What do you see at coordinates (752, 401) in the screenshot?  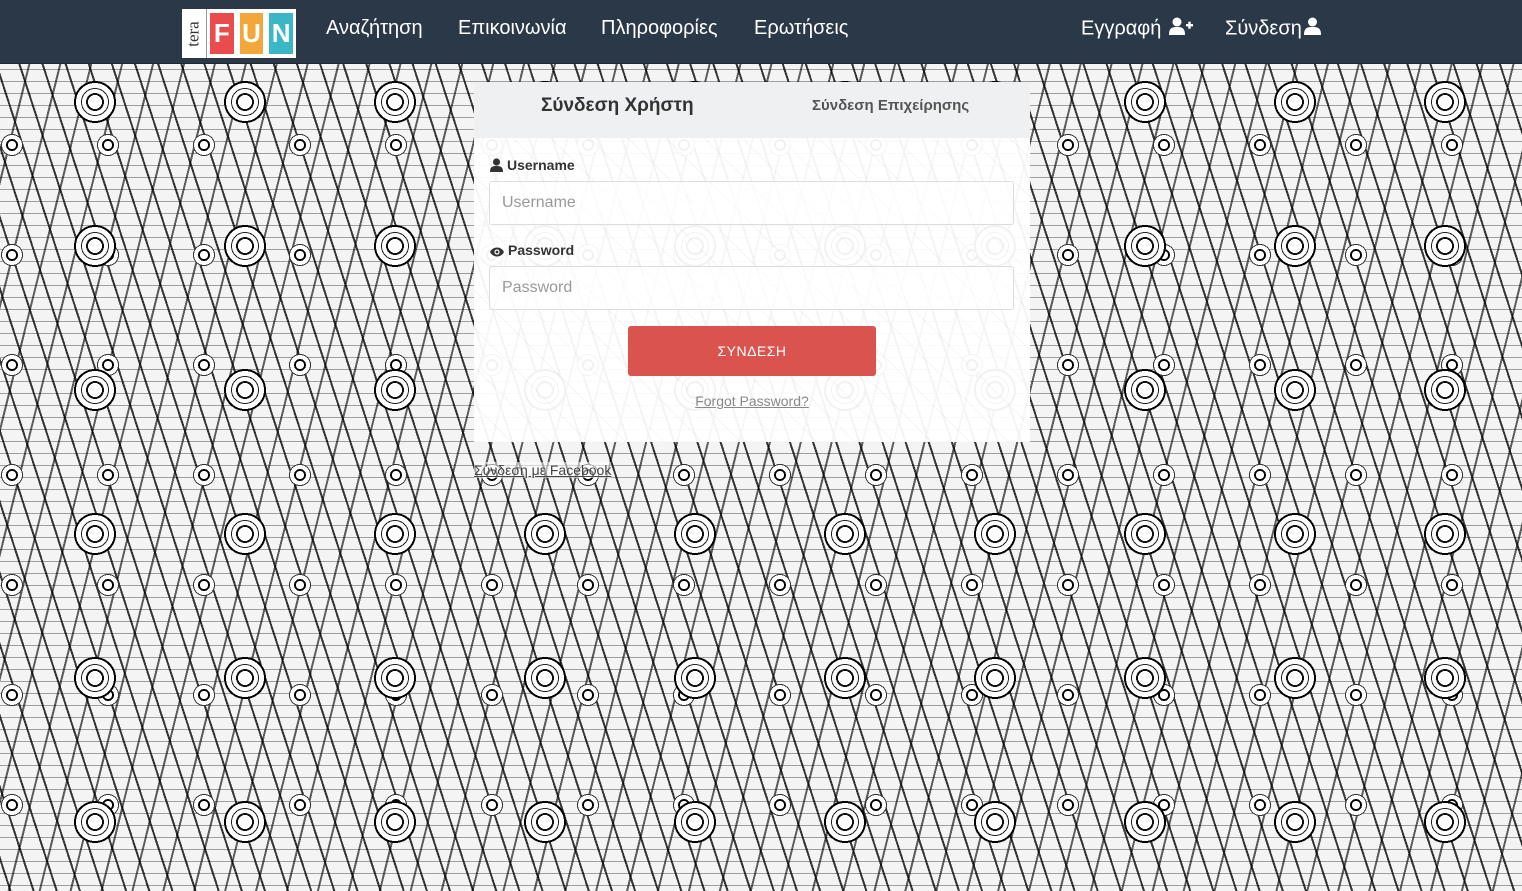 I see `forgot-password-link: Forgot Password?` at bounding box center [752, 401].